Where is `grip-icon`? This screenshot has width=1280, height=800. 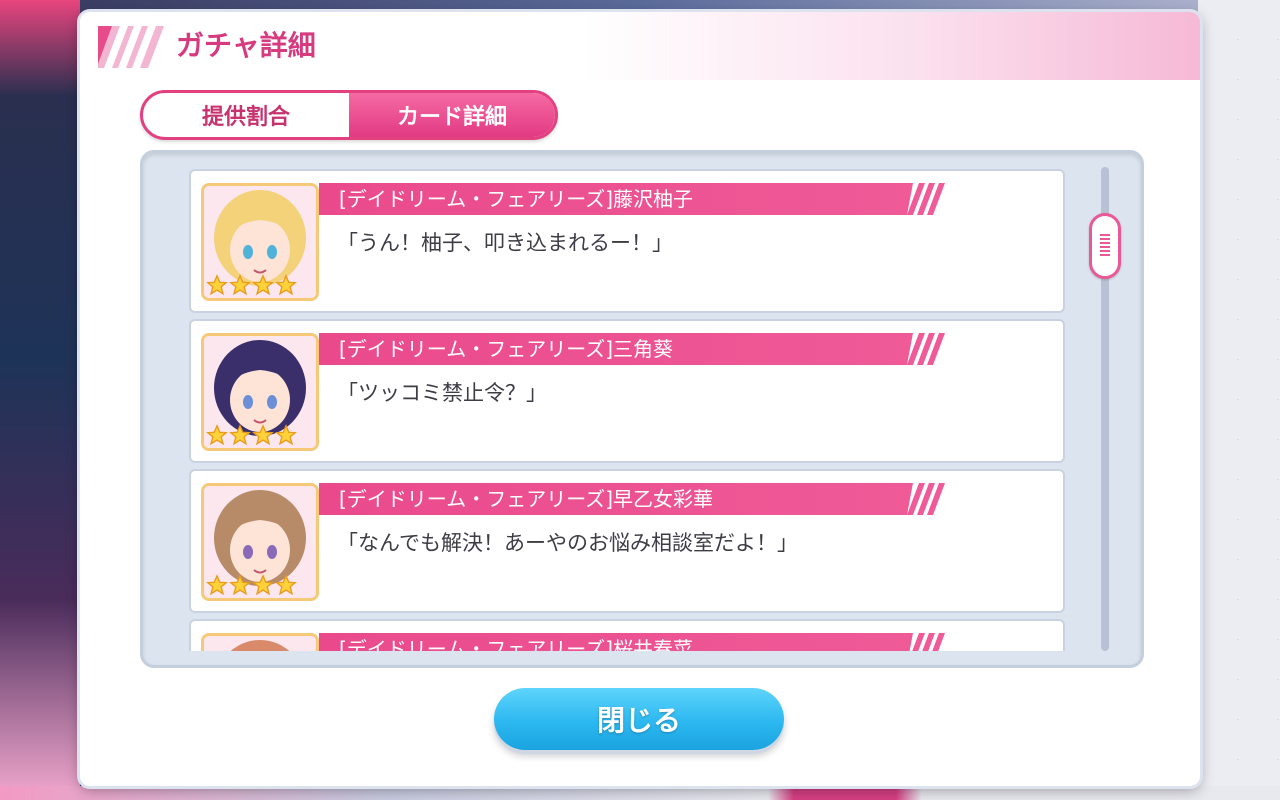
grip-icon is located at coordinates (1105, 246).